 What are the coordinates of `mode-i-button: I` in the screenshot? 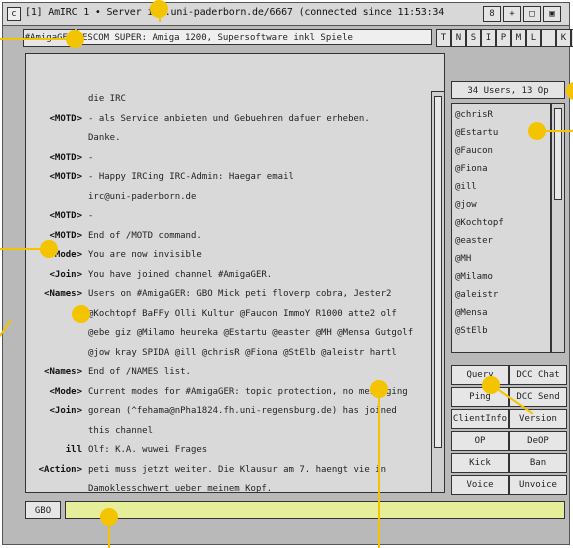 It's located at (488, 38).